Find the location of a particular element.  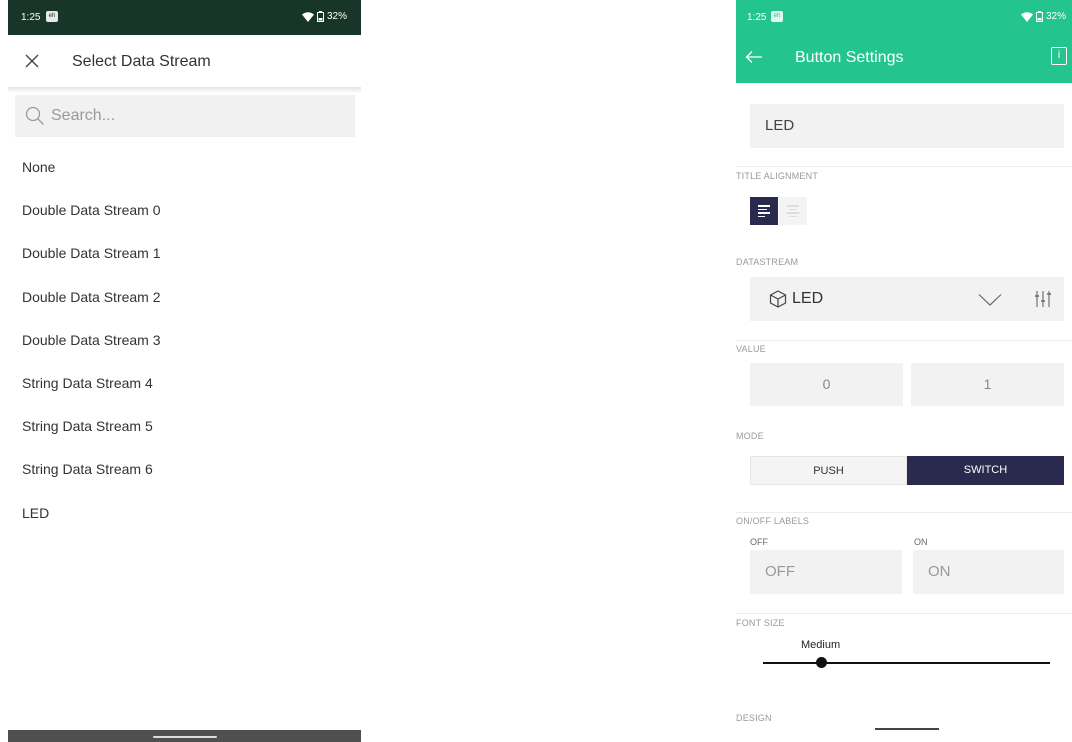

design-preview is located at coordinates (907, 729).